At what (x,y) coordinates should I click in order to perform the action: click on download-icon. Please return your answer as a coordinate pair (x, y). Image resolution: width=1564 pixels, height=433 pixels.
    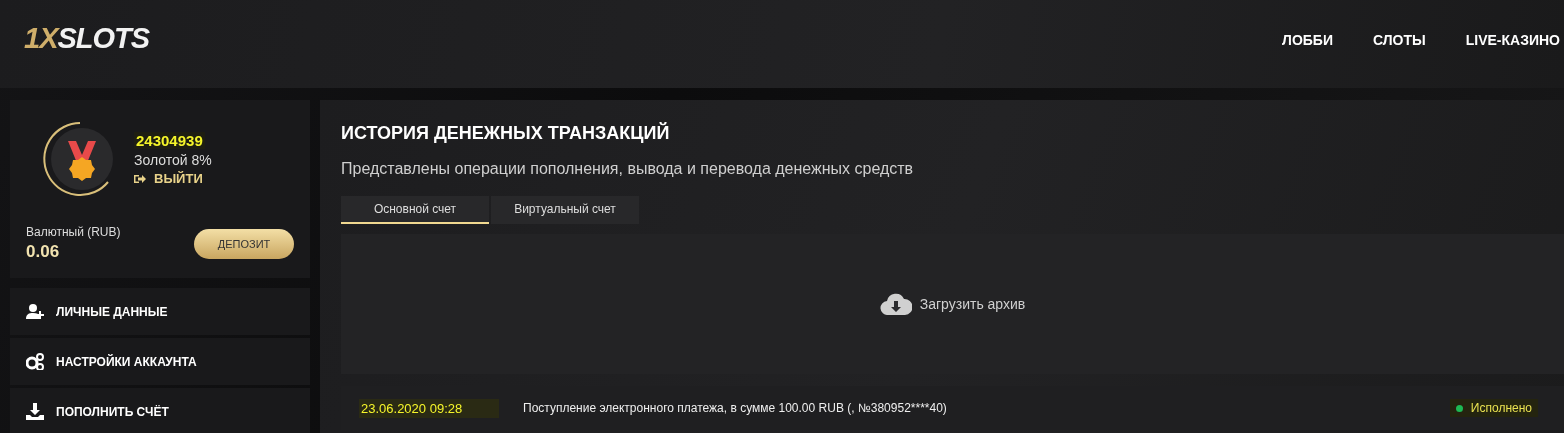
    Looking at the image, I should click on (35, 411).